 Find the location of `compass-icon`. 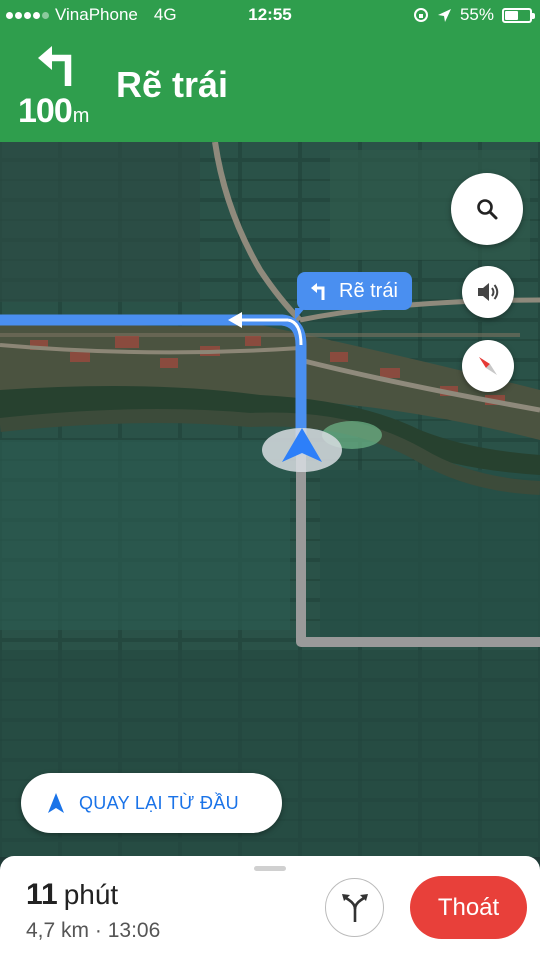

compass-icon is located at coordinates (488, 366).